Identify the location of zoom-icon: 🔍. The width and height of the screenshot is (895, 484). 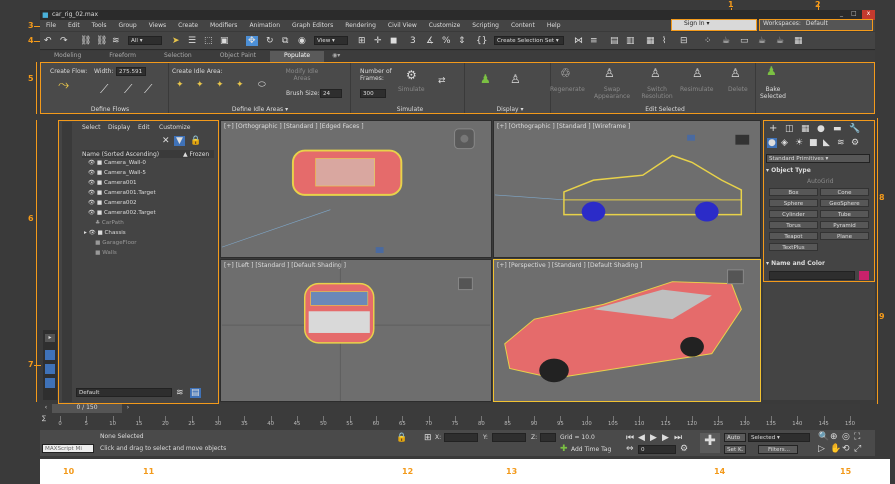
(823, 437).